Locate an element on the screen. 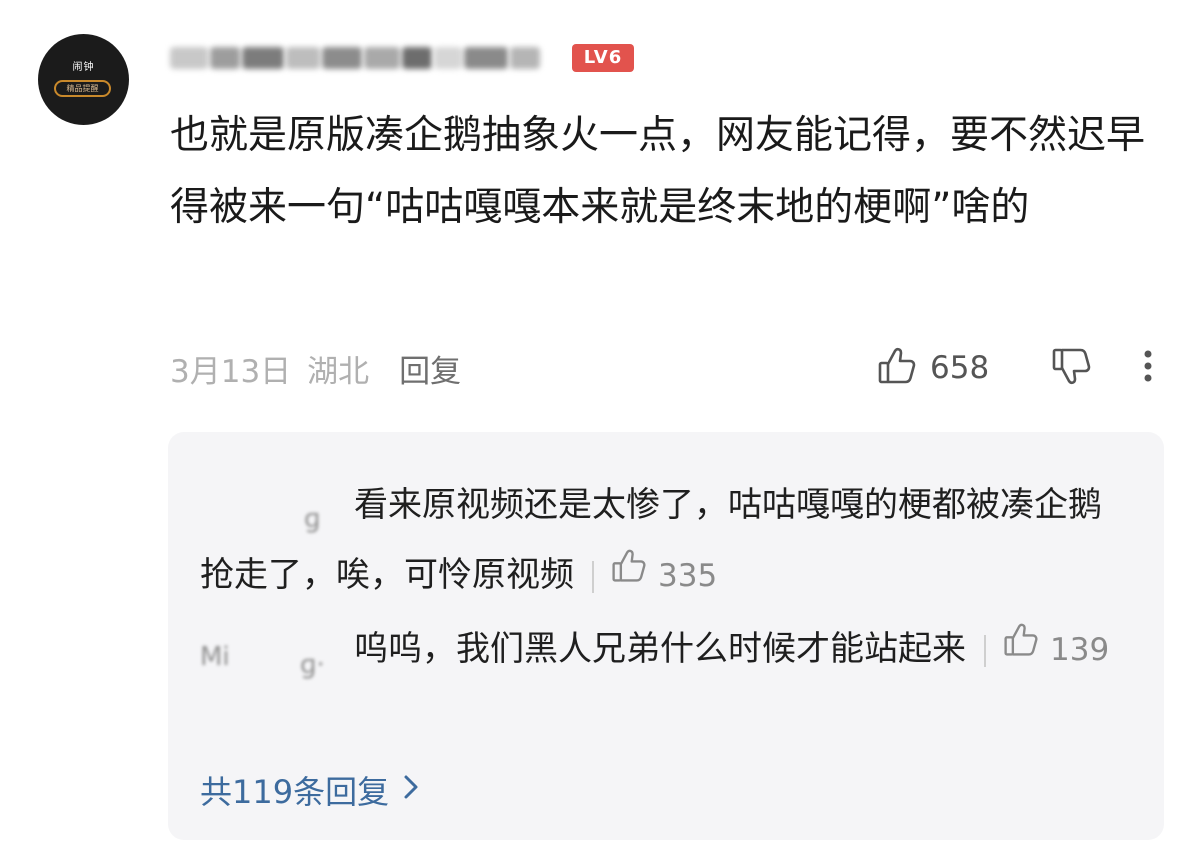 The image size is (1199, 842). reply-button: 回复 is located at coordinates (430, 368).